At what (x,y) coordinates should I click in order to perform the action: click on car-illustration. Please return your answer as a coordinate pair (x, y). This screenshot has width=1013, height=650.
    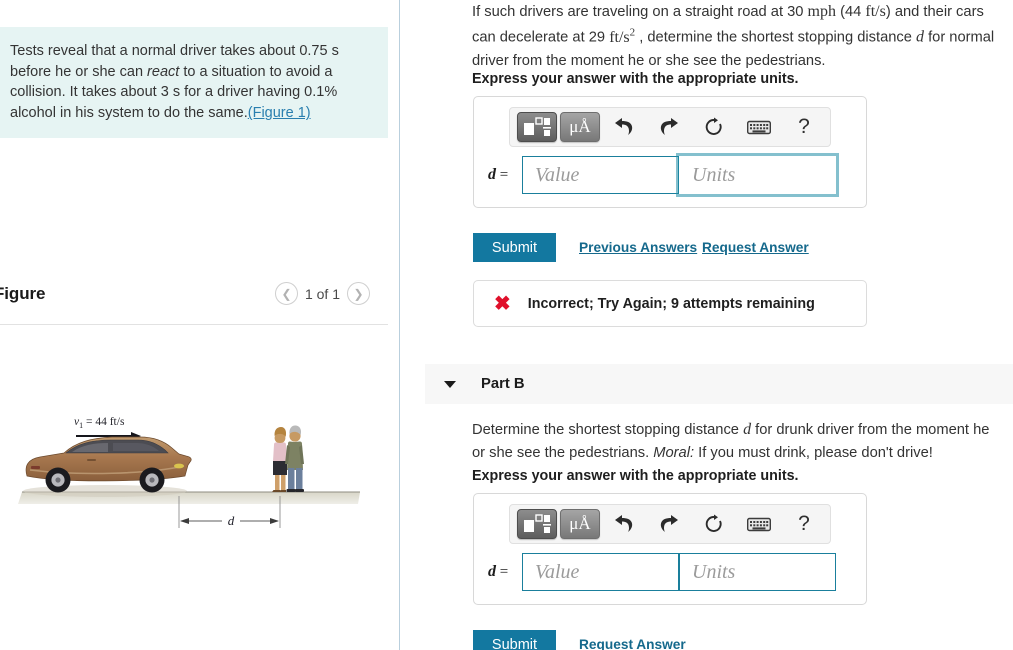
    Looking at the image, I should click on (108, 464).